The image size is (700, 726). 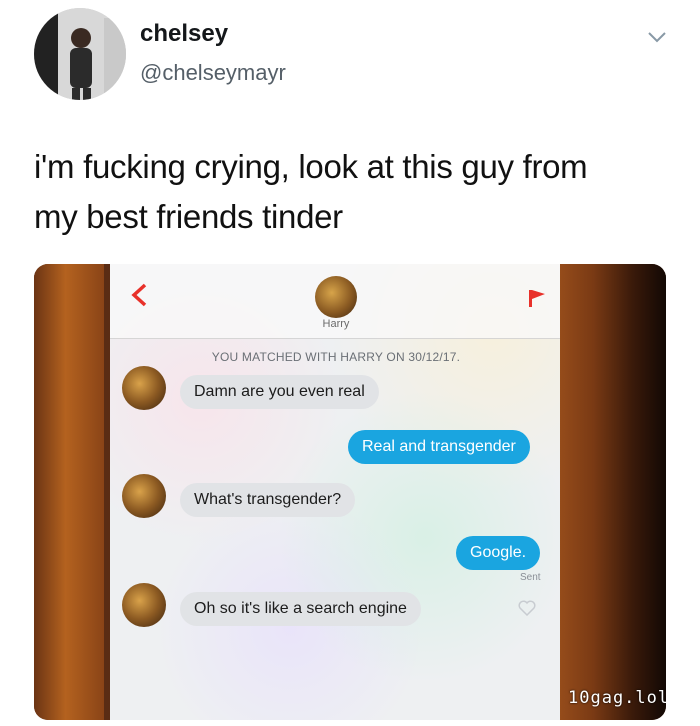 I want to click on tweet-text-line-2: my best friends tinder, so click(x=188, y=216).